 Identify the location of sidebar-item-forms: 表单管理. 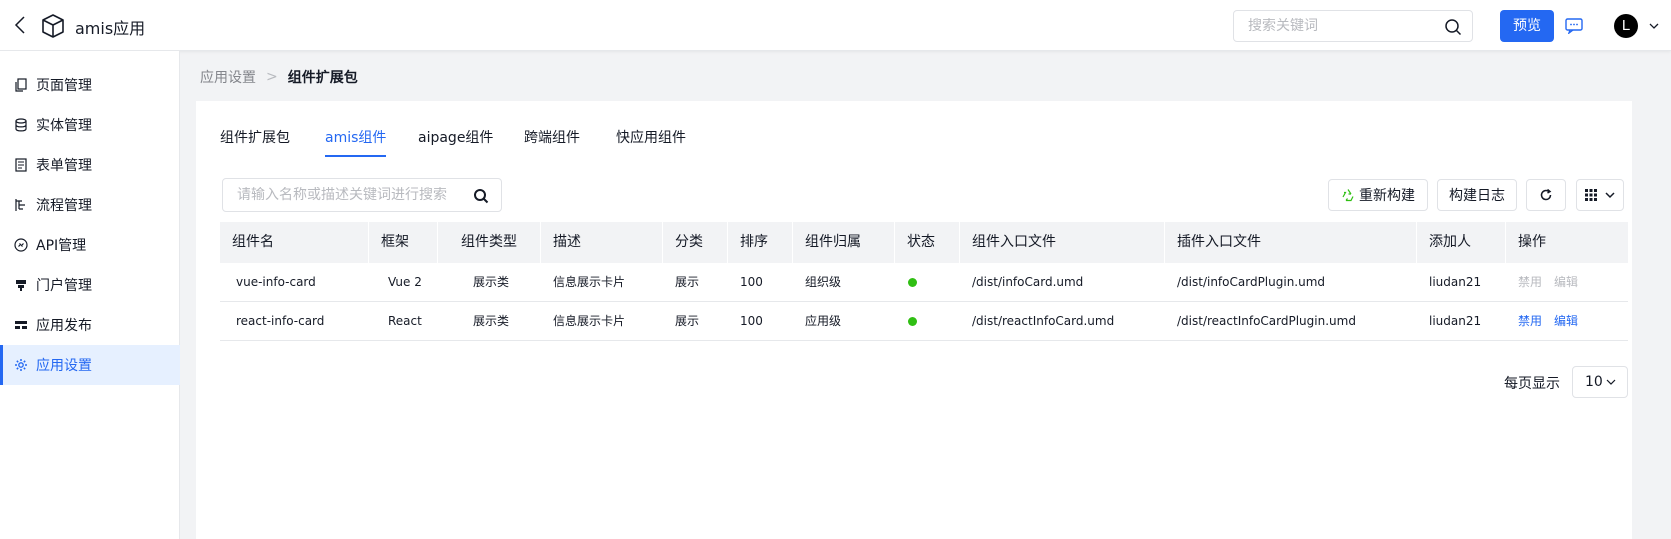
(90, 165).